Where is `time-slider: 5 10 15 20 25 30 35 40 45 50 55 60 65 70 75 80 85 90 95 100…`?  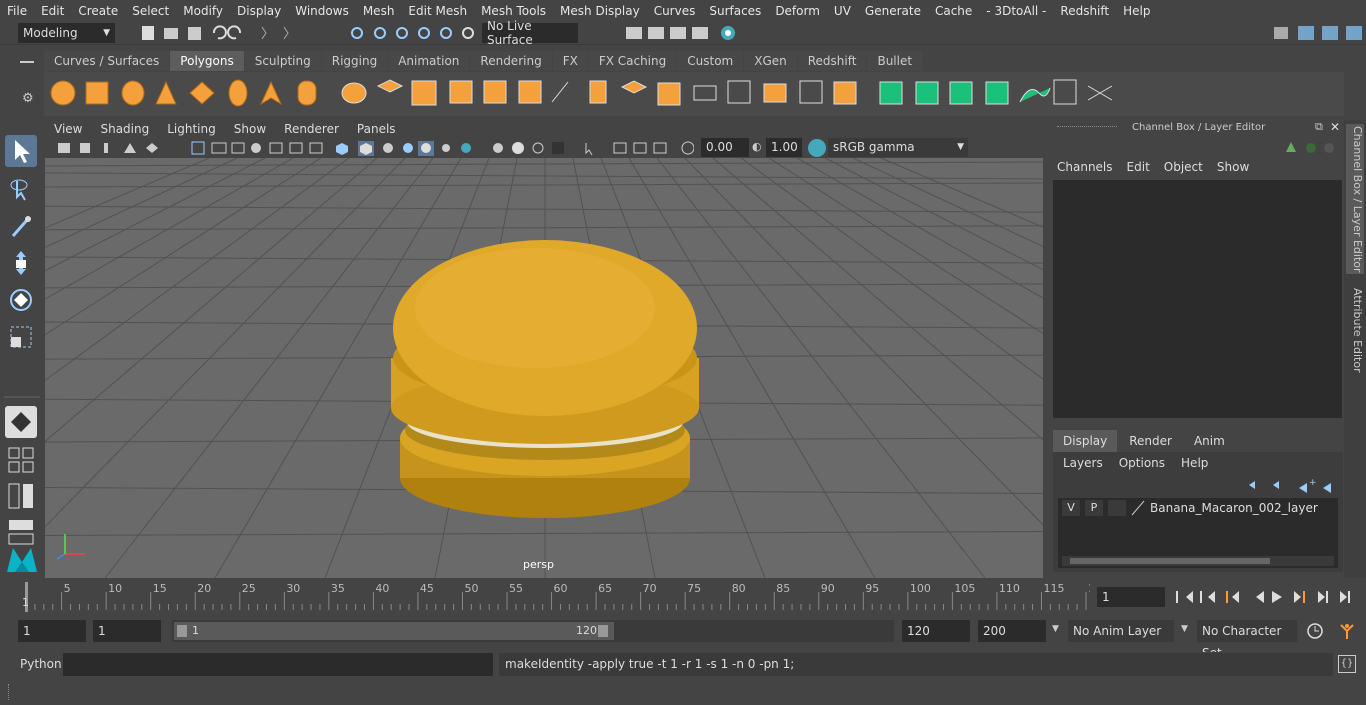
time-slider: 5 10 15 20 25 30 35 40 45 50 55 60 65 70 75 80 85 90 95 100… is located at coordinates (560, 597).